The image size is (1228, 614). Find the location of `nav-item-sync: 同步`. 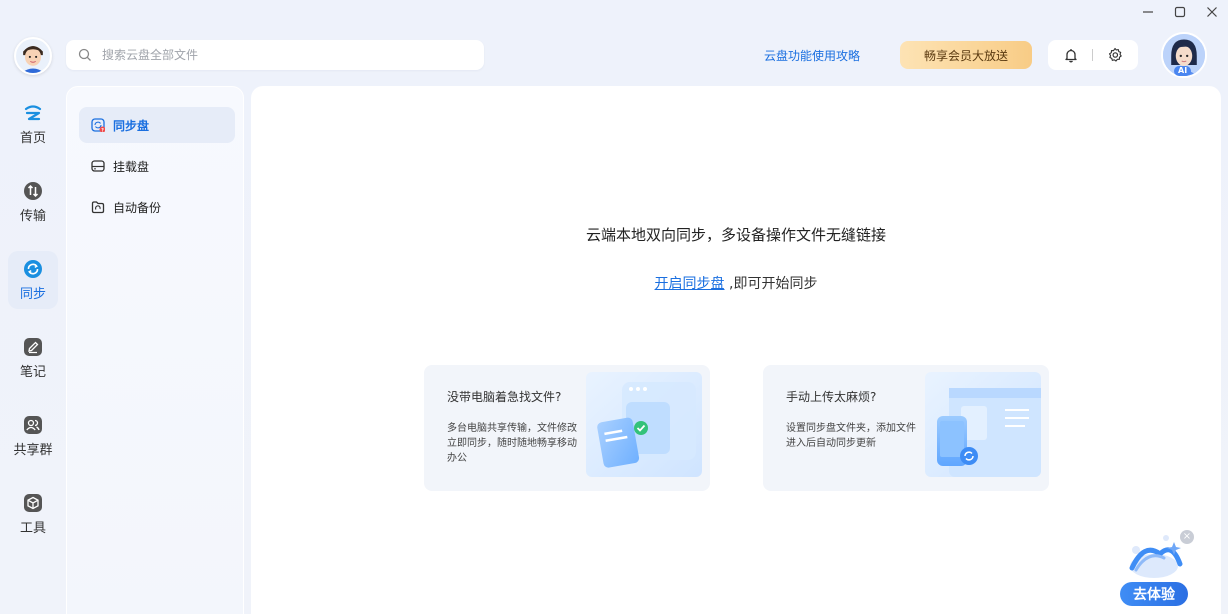

nav-item-sync: 同步 is located at coordinates (33, 280).